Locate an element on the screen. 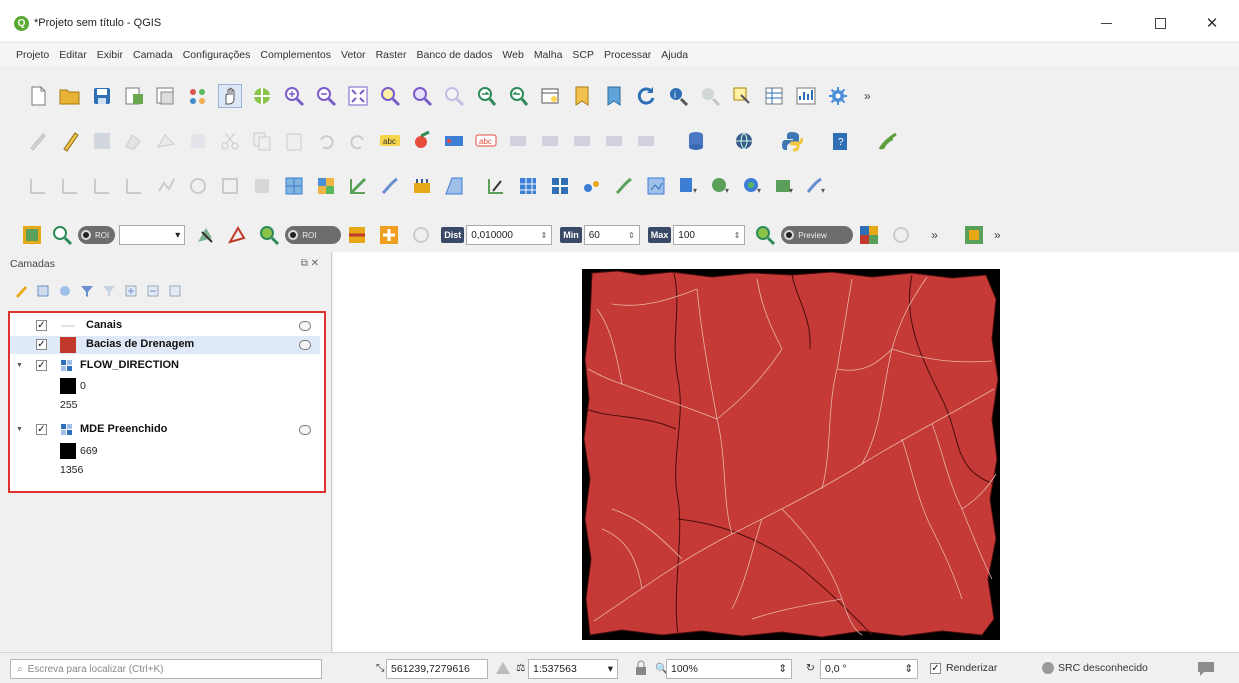 This screenshot has height=683, width=1239. show-roi-toggle-2: ROI is located at coordinates (313, 235).